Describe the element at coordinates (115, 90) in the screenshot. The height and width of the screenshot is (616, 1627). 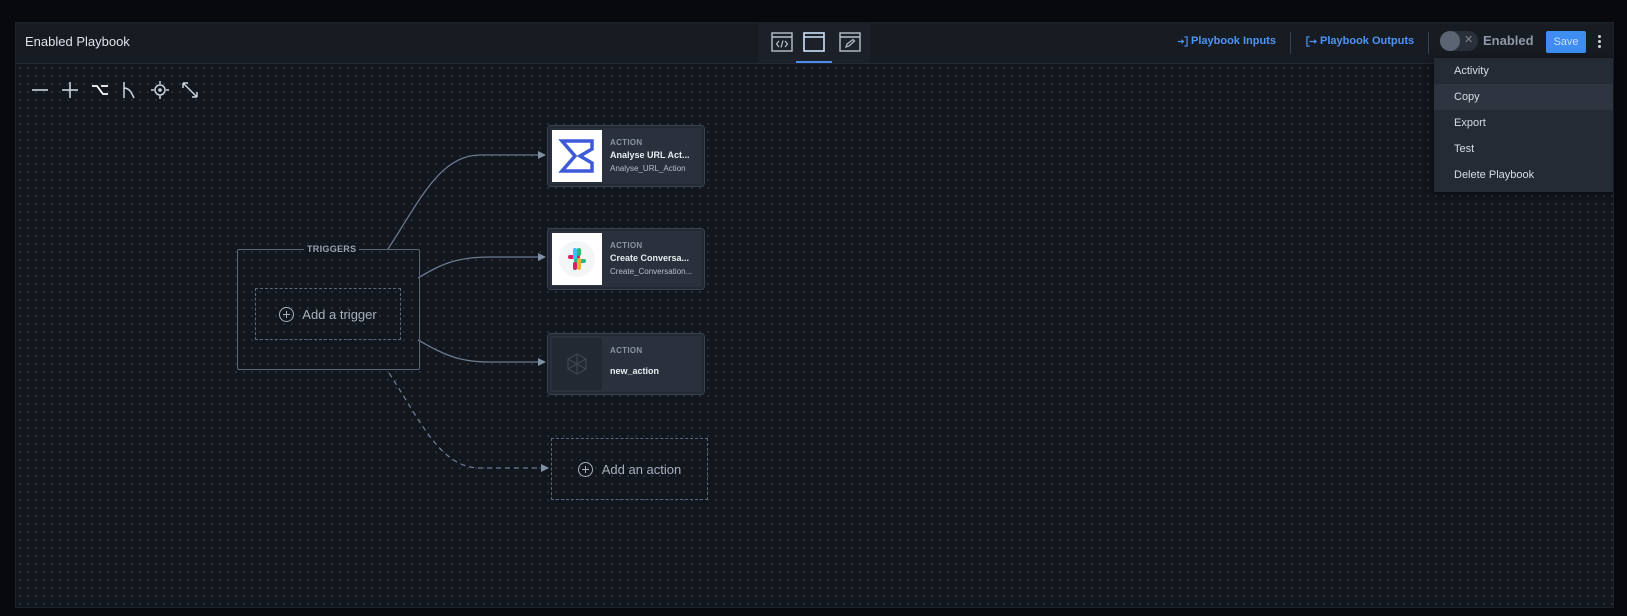
I see `canvas-toolbar` at that location.